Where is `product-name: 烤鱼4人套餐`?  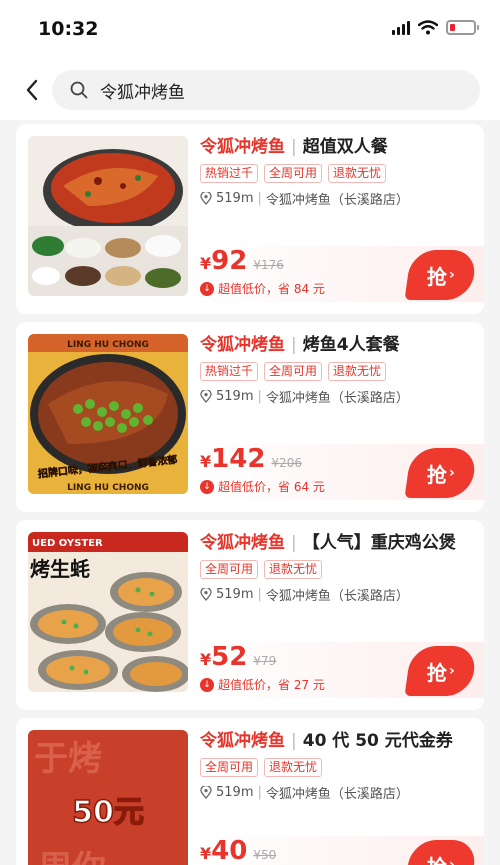
product-name: 烤鱼4人套餐 is located at coordinates (351, 345).